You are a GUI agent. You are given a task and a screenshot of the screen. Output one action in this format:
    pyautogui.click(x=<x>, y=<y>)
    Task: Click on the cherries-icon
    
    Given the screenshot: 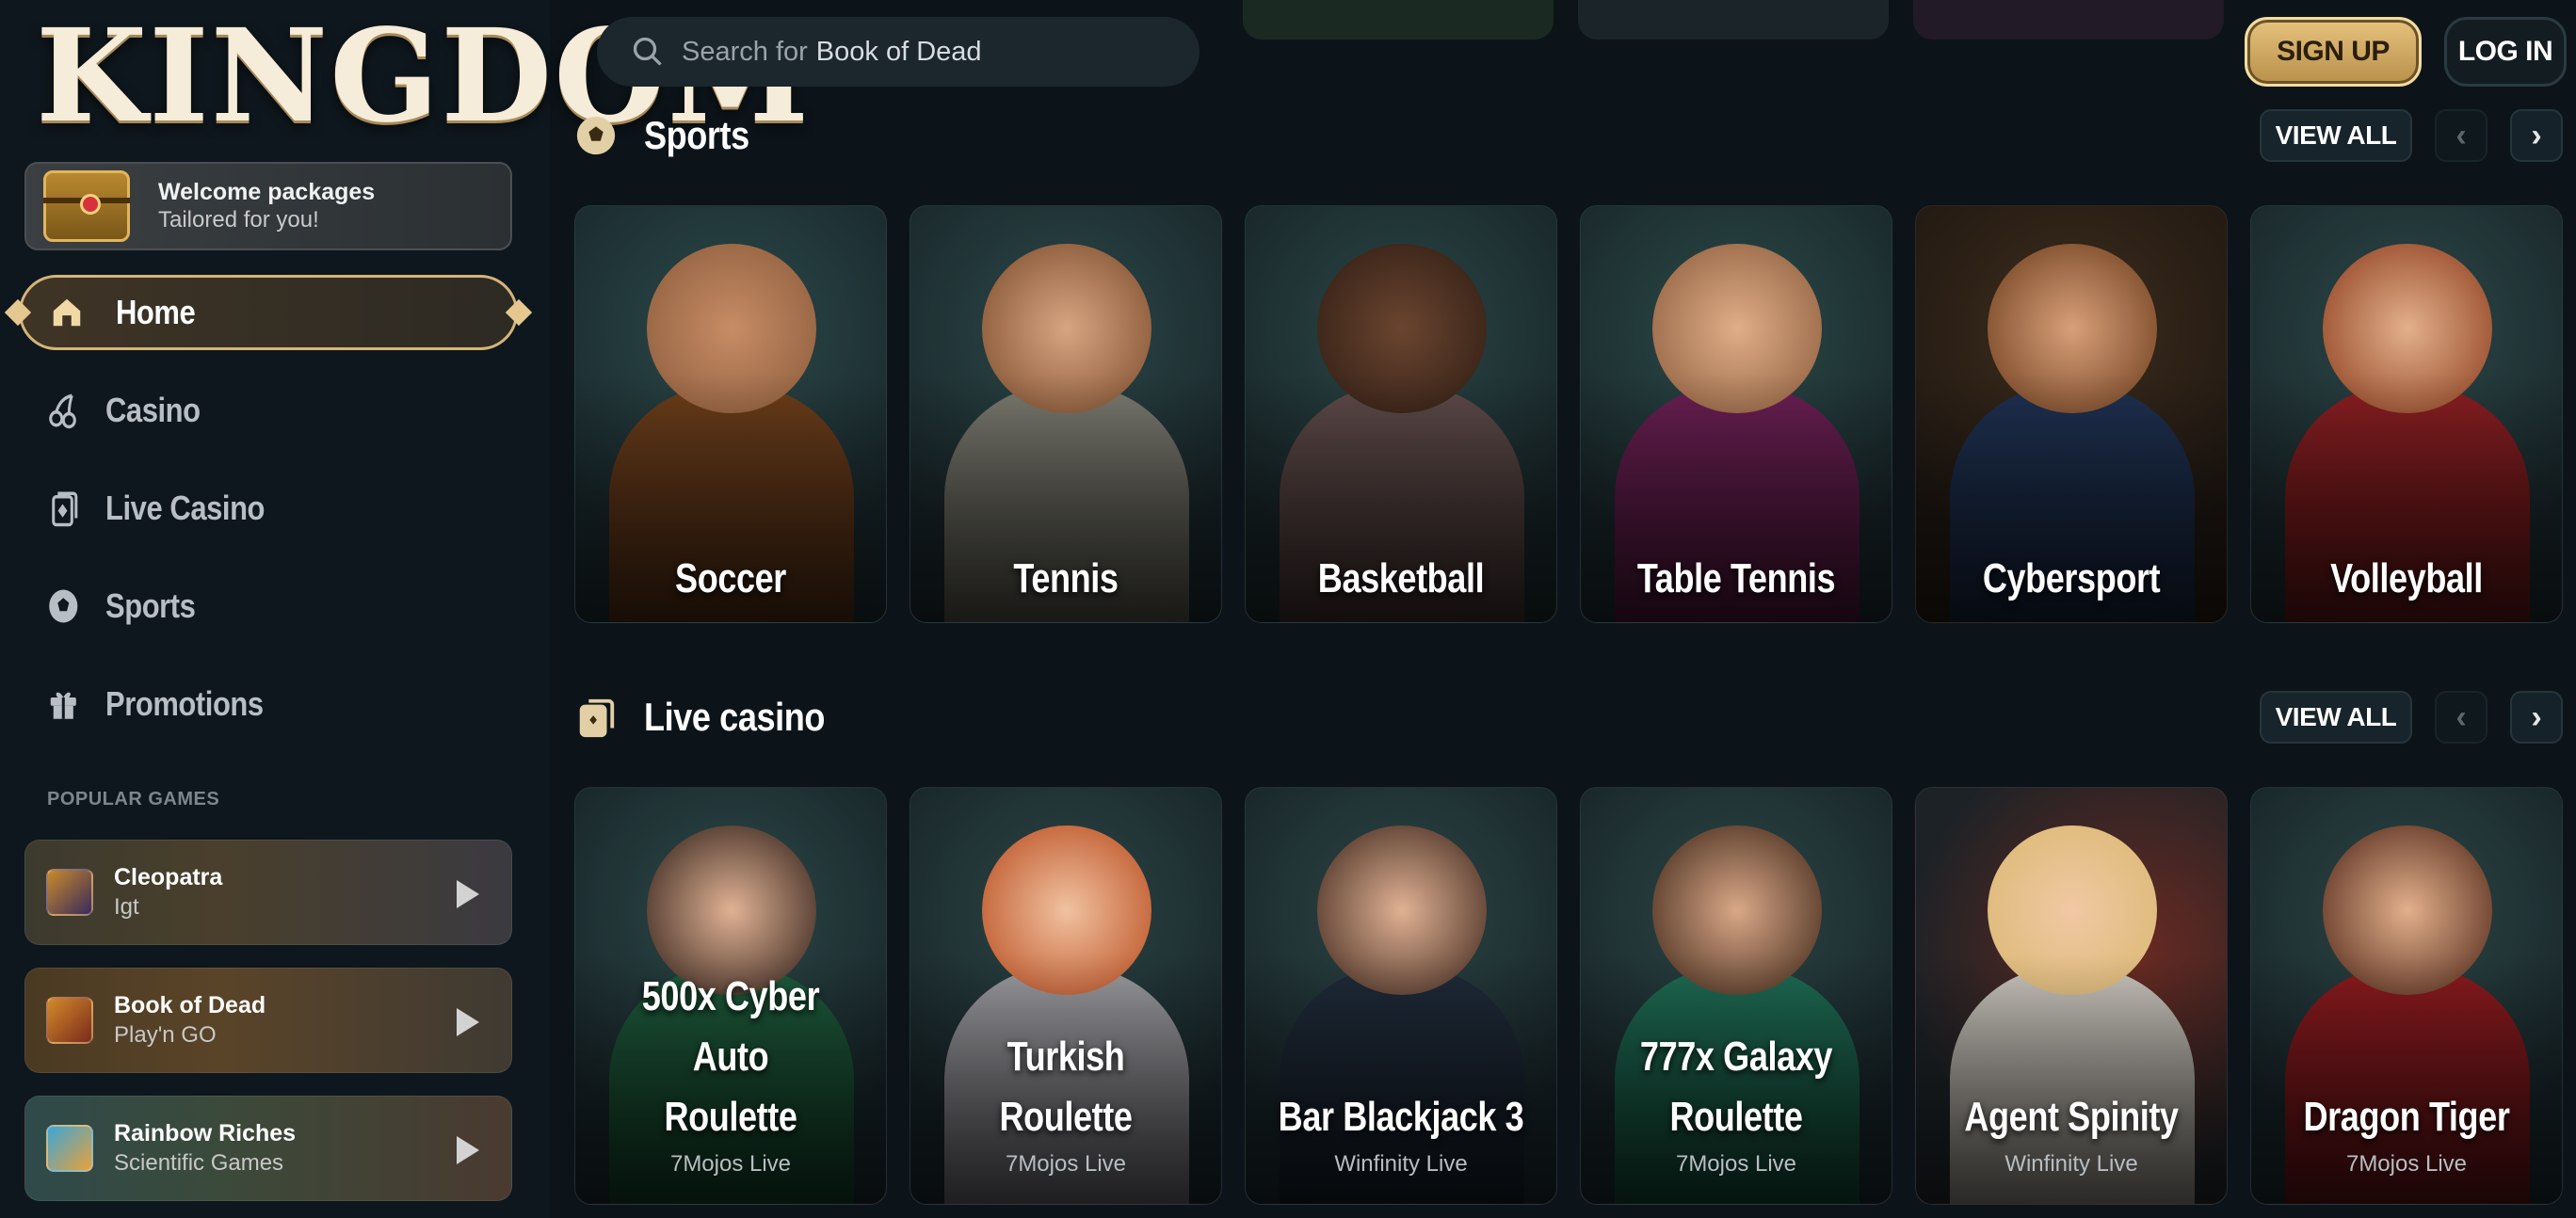 What is the action you would take?
    pyautogui.click(x=63, y=410)
    